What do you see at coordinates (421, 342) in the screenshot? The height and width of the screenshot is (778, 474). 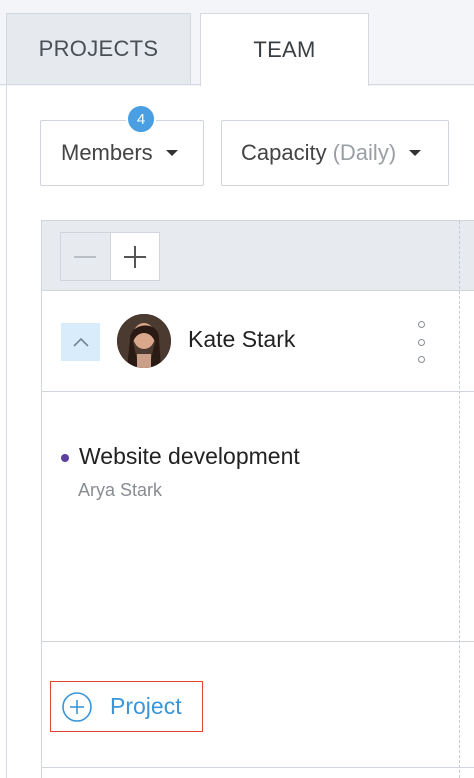 I see `more-vertical-icon` at bounding box center [421, 342].